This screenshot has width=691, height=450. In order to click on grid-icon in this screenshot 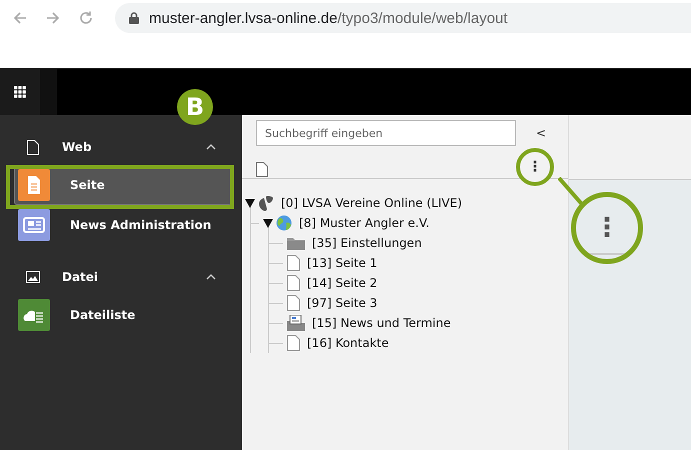, I will do `click(20, 92)`.